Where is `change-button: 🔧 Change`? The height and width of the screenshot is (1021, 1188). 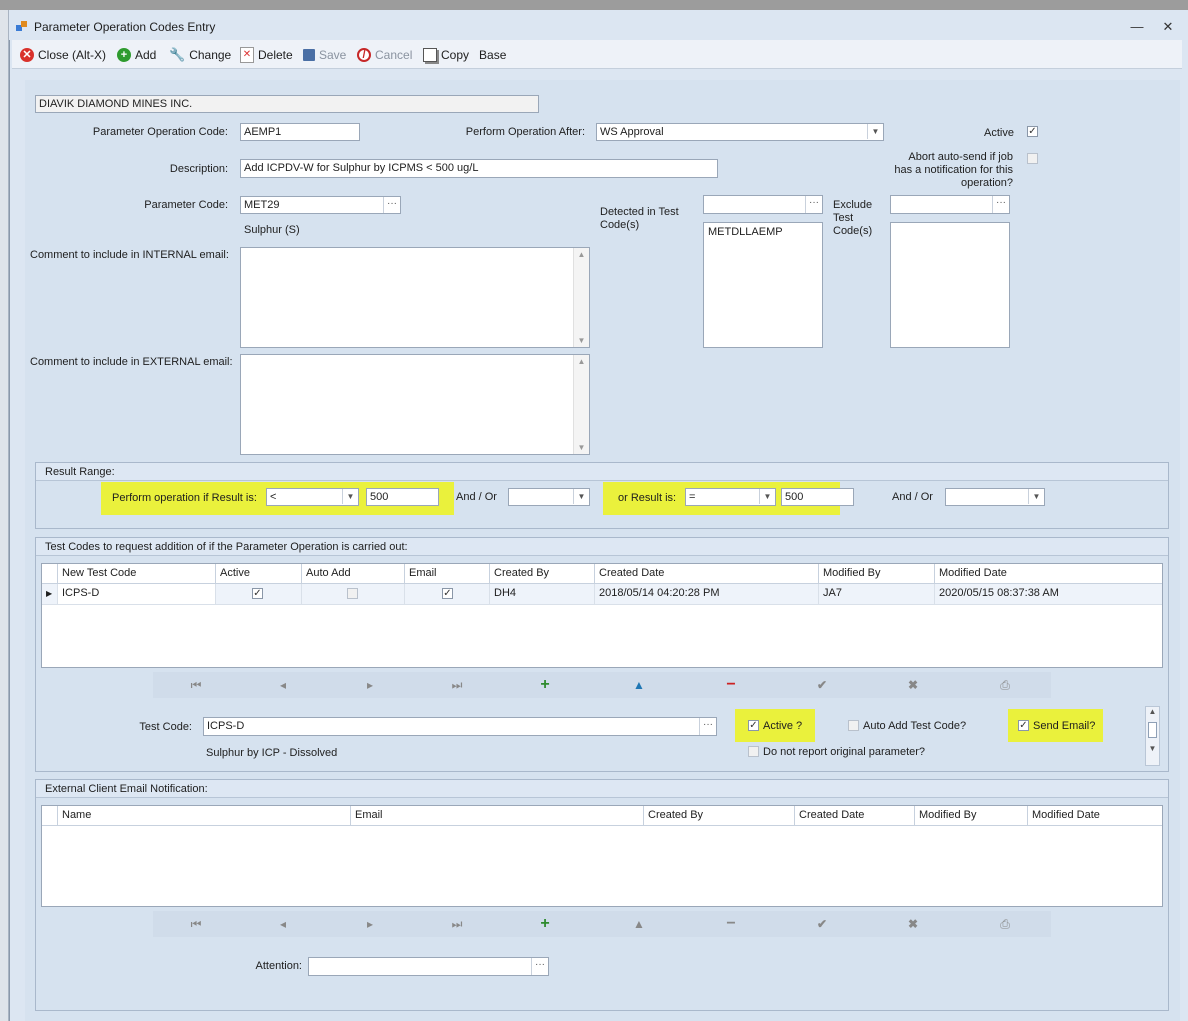 change-button: 🔧 Change is located at coordinates (200, 55).